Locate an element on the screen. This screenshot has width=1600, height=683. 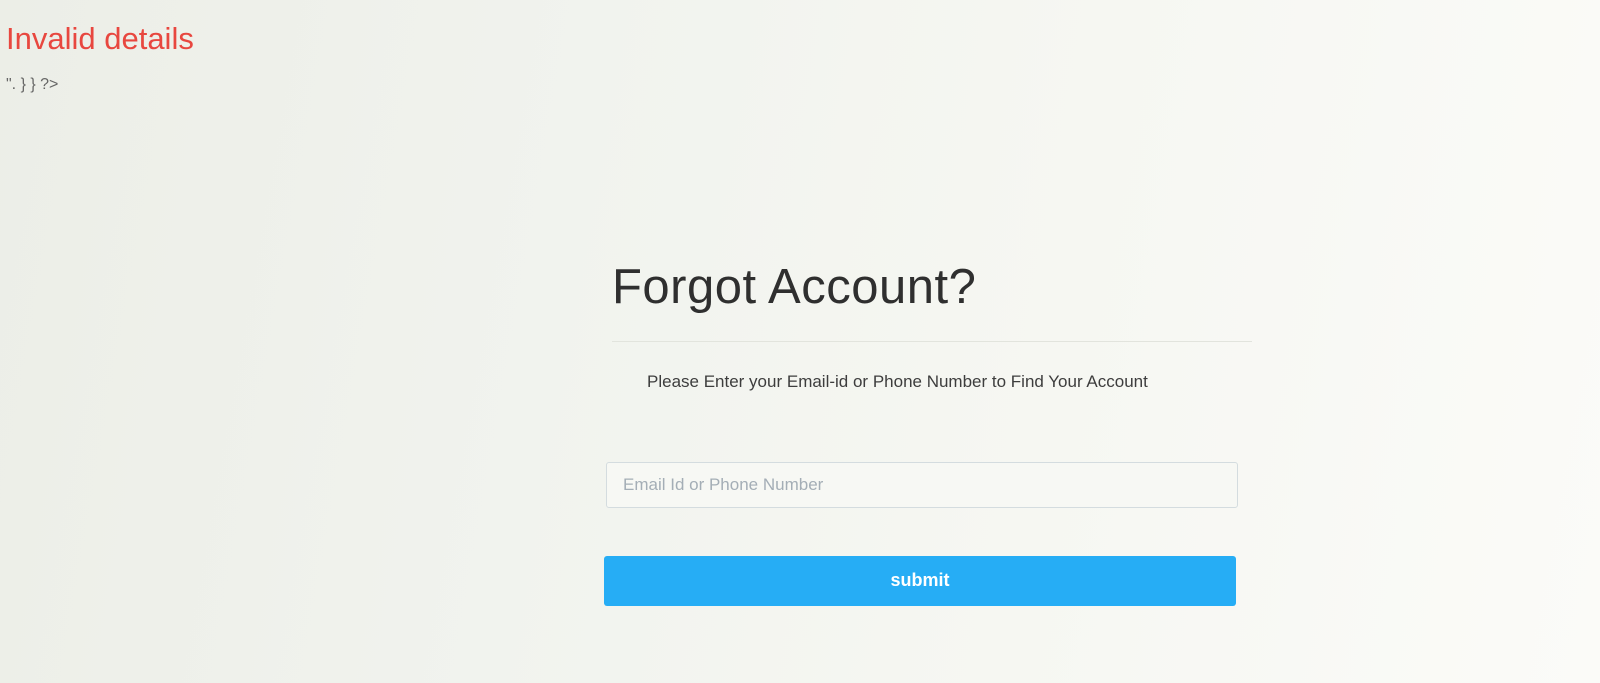
divider is located at coordinates (932, 341).